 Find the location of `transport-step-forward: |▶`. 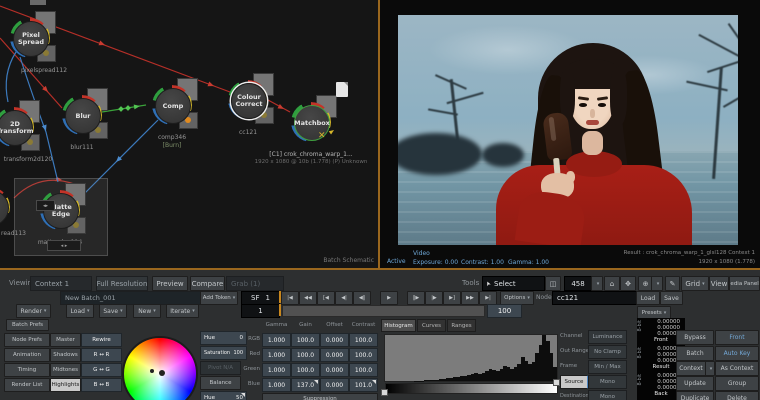

transport-step-forward: |▶ is located at coordinates (434, 298).